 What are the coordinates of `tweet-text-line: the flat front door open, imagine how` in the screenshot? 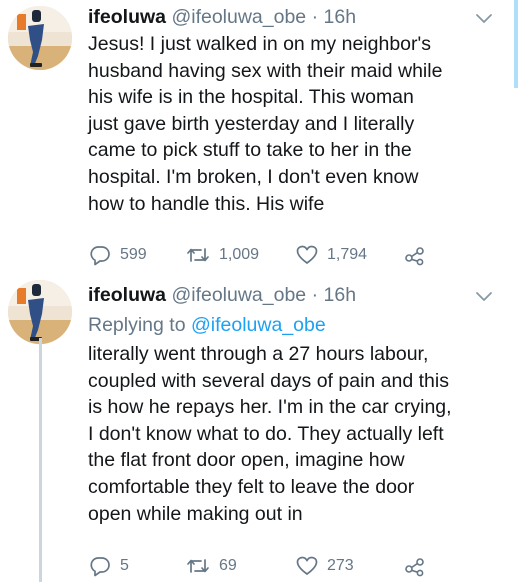 It's located at (246, 460).